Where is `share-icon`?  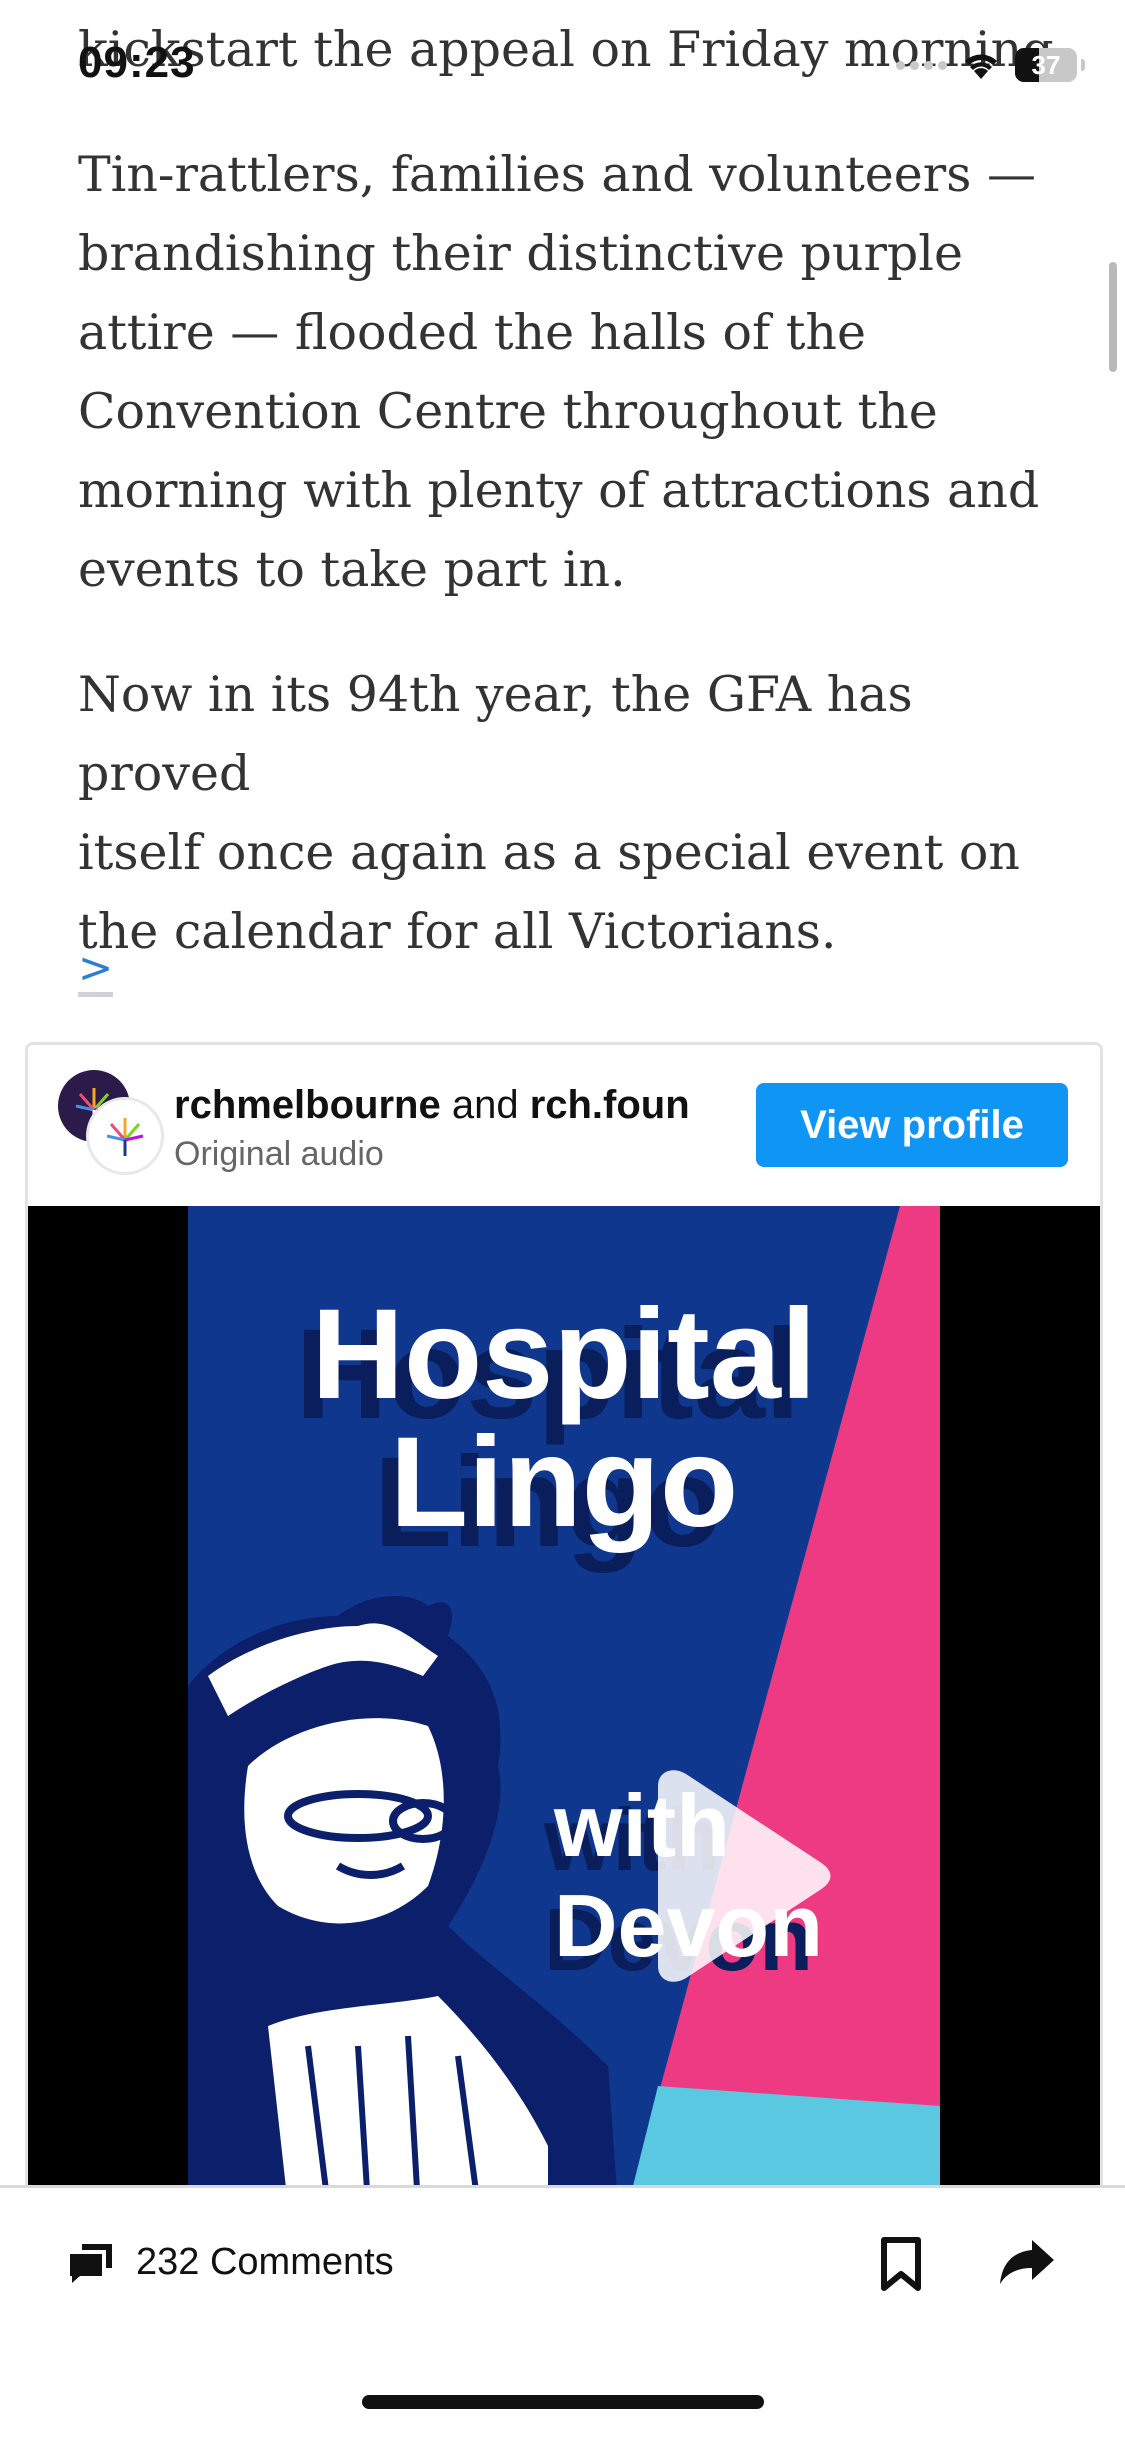
share-icon is located at coordinates (1028, 2261).